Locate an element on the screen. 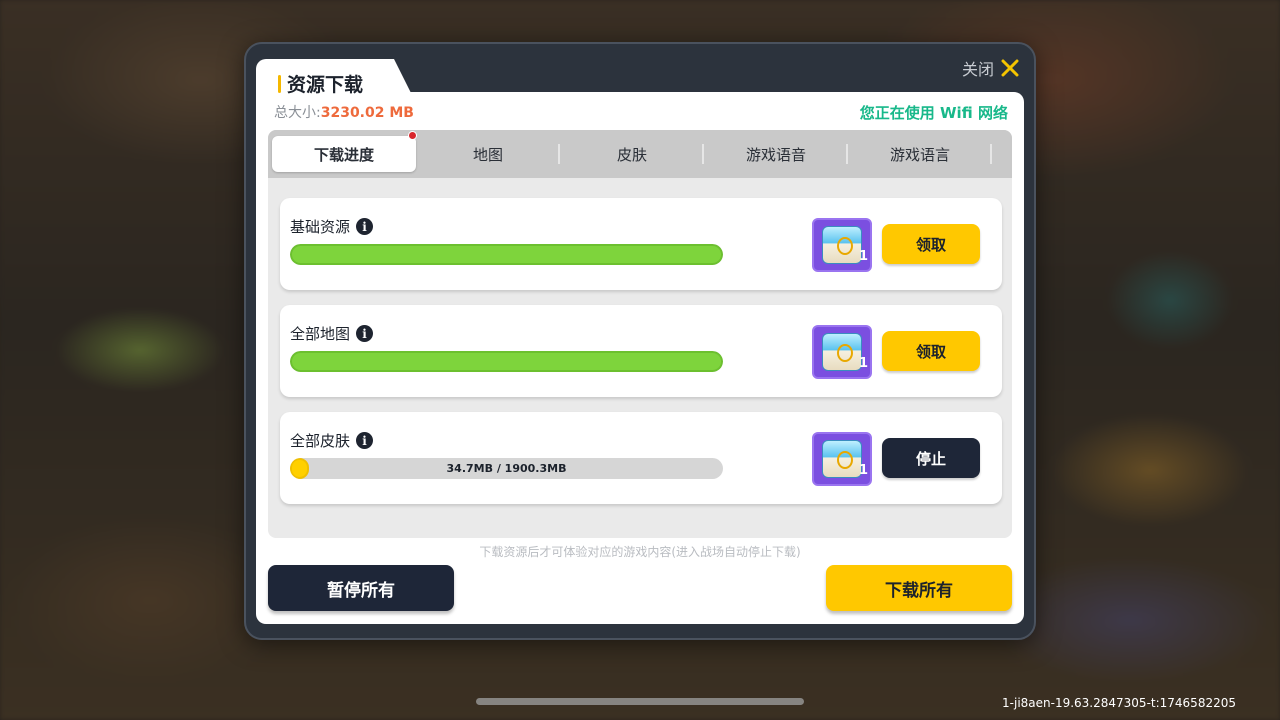 The image size is (1280, 720). tab-label: 游戏语音 is located at coordinates (775, 154).